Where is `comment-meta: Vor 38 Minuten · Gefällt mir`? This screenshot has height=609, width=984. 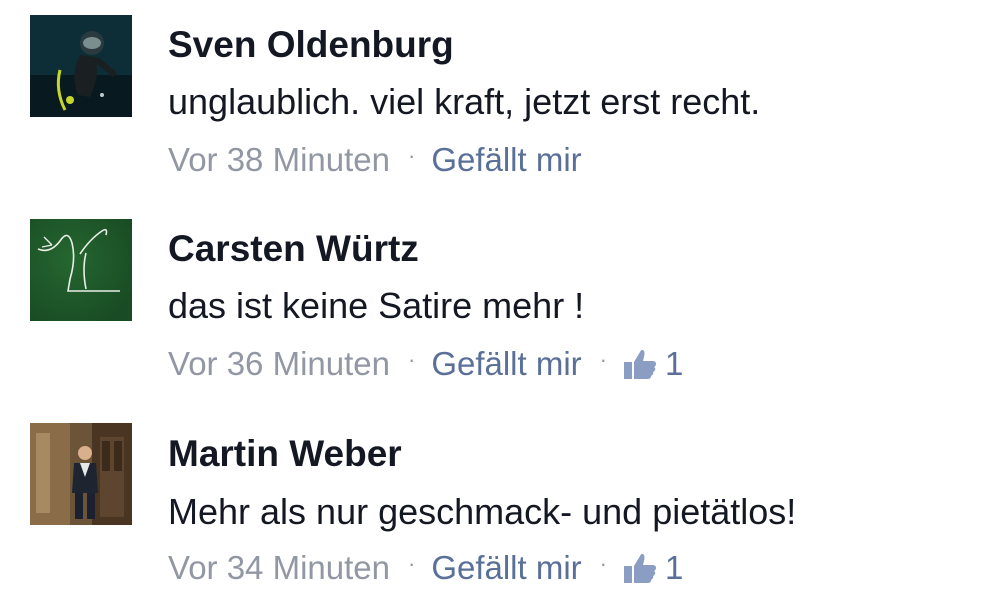 comment-meta: Vor 38 Minuten · Gefällt mir is located at coordinates (375, 160).